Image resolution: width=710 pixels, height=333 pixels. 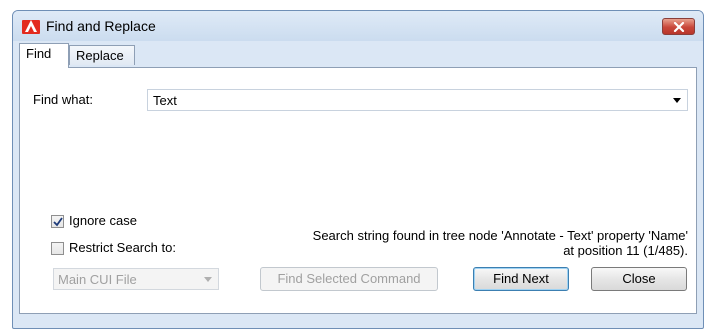 What do you see at coordinates (97, 279) in the screenshot?
I see `restrict-search-value: Main CUI File` at bounding box center [97, 279].